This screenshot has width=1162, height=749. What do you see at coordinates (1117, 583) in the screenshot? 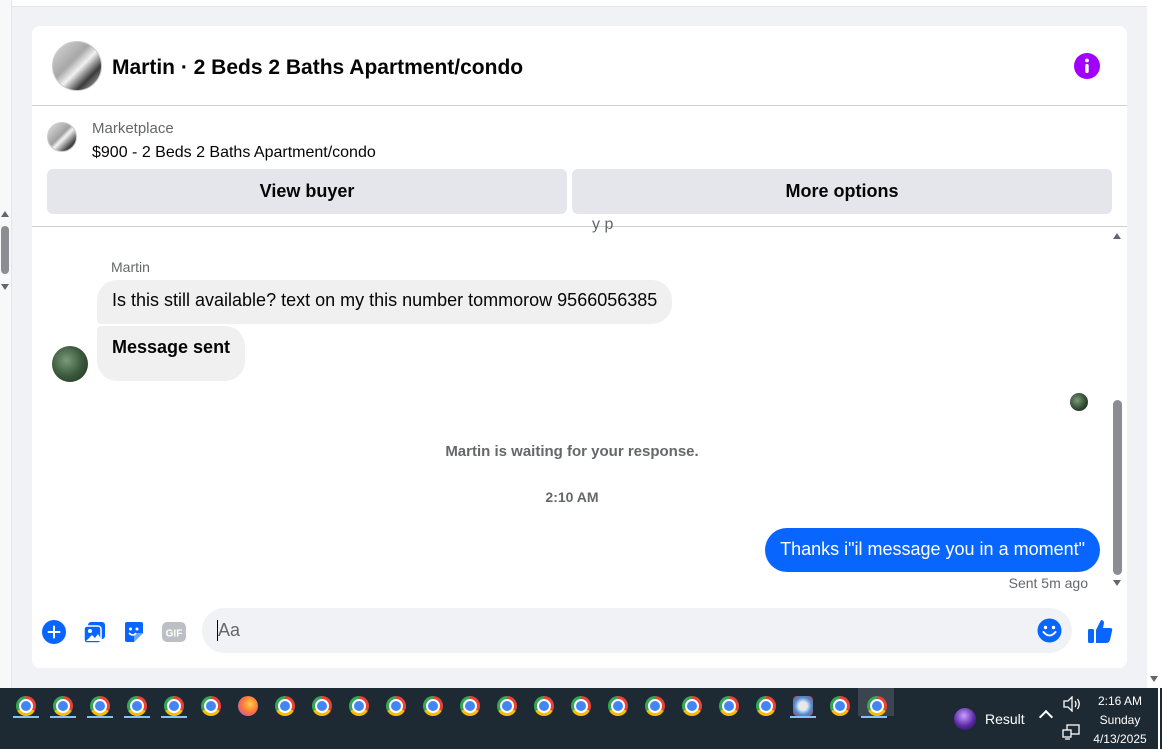
I see `thread-scroll-down-icon` at bounding box center [1117, 583].